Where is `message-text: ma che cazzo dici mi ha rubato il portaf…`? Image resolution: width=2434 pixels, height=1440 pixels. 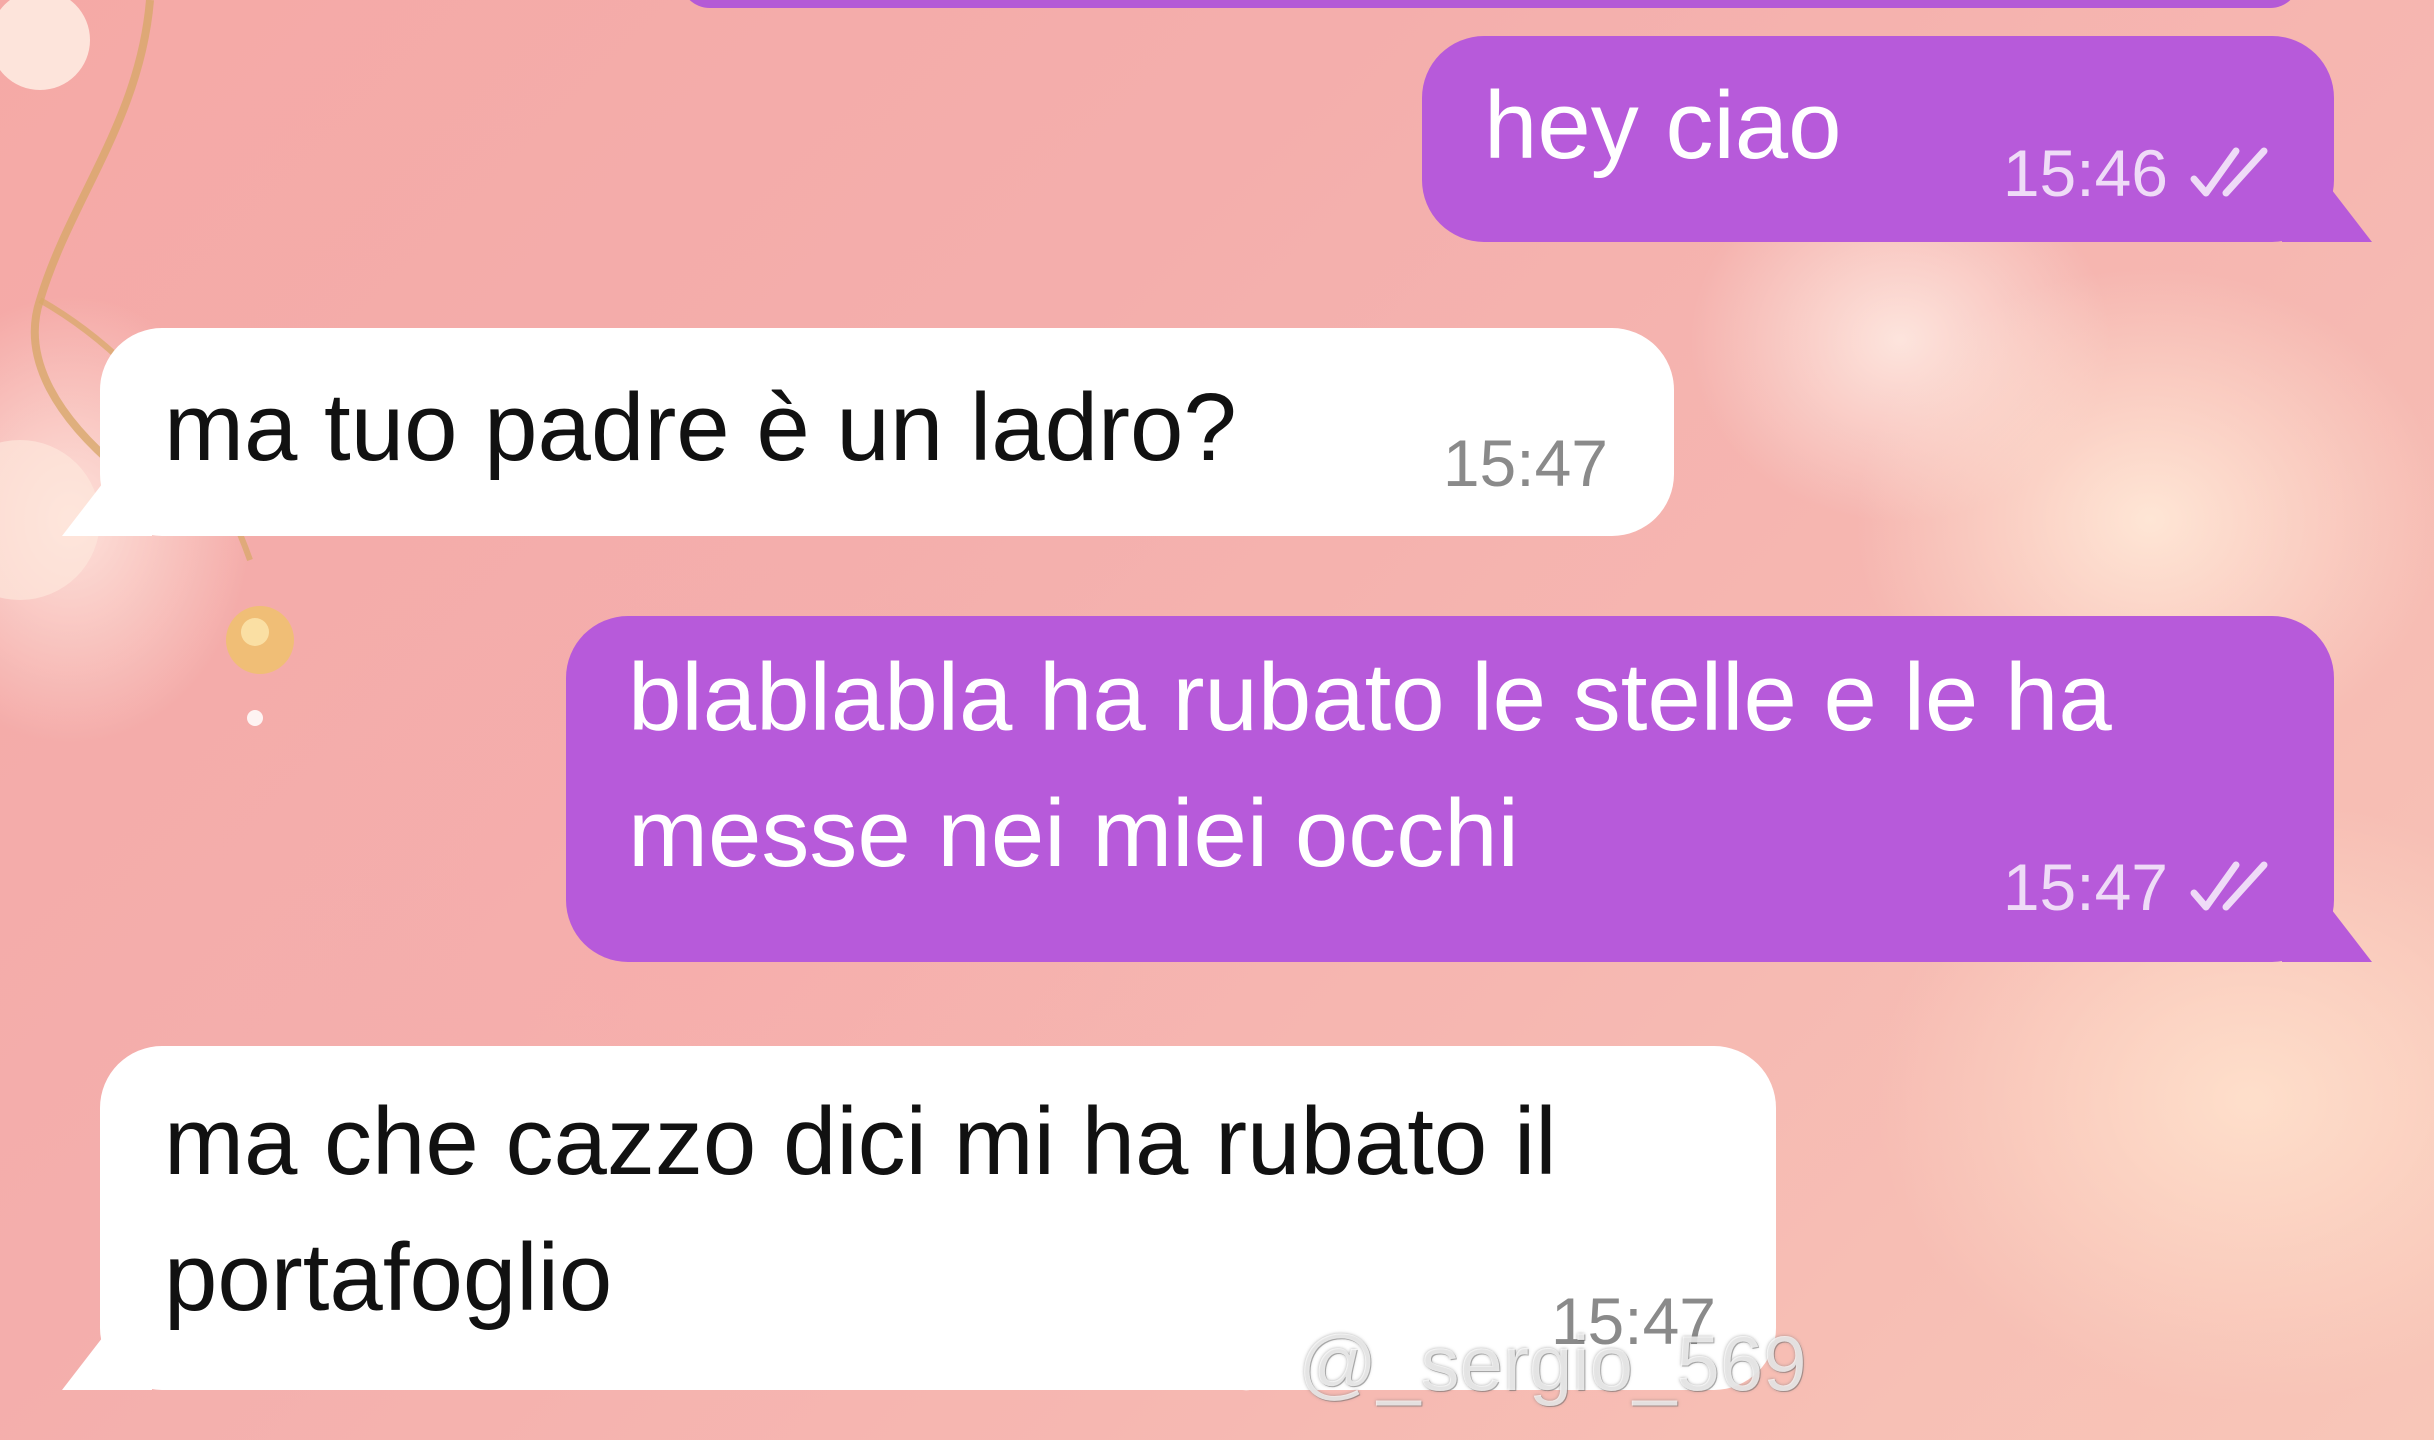
message-text: ma che cazzo dici mi ha rubato il portaf… is located at coordinates (860, 1209).